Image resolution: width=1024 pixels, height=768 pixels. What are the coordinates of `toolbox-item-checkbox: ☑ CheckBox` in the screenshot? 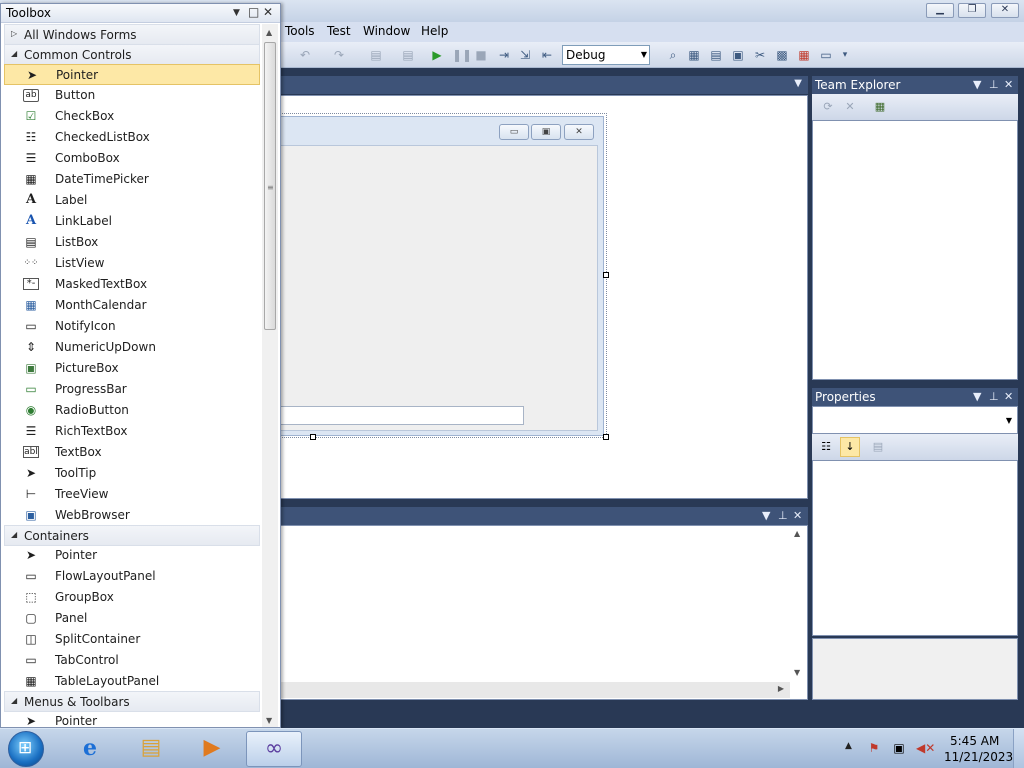 It's located at (132, 116).